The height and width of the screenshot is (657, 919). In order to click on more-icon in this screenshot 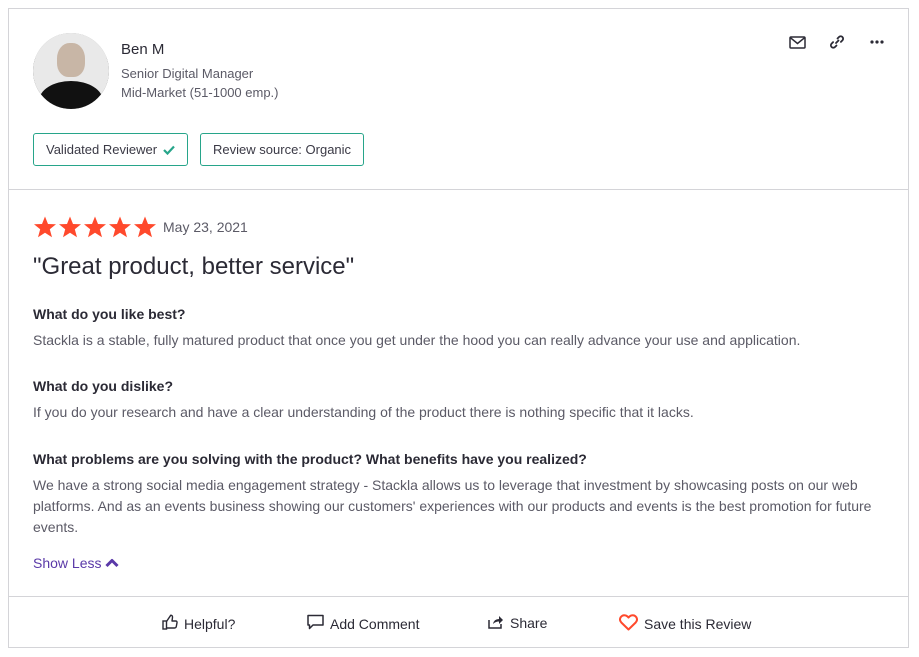, I will do `click(877, 42)`.